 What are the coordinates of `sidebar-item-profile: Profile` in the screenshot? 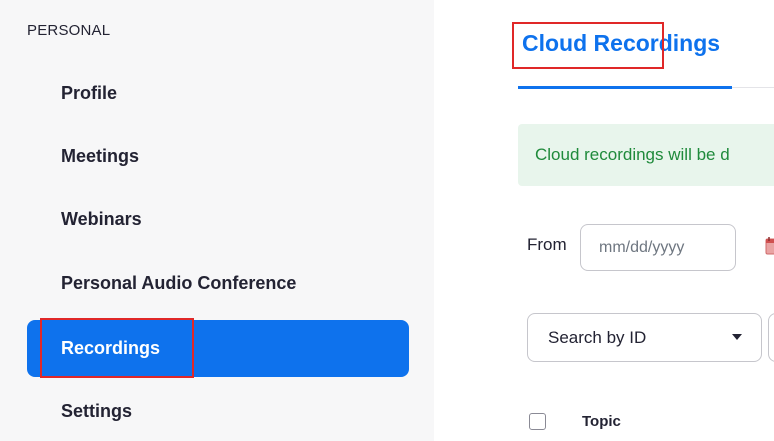 It's located at (218, 93).